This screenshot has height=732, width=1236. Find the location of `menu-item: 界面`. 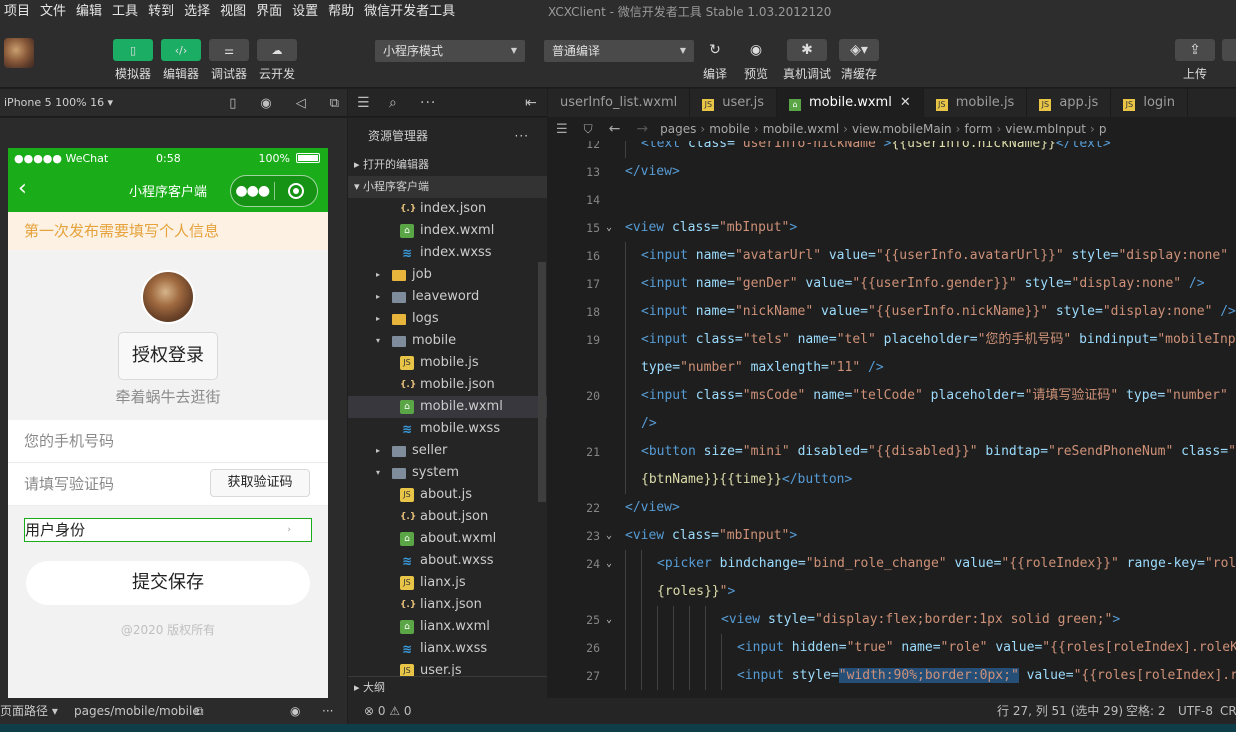

menu-item: 界面 is located at coordinates (269, 12).